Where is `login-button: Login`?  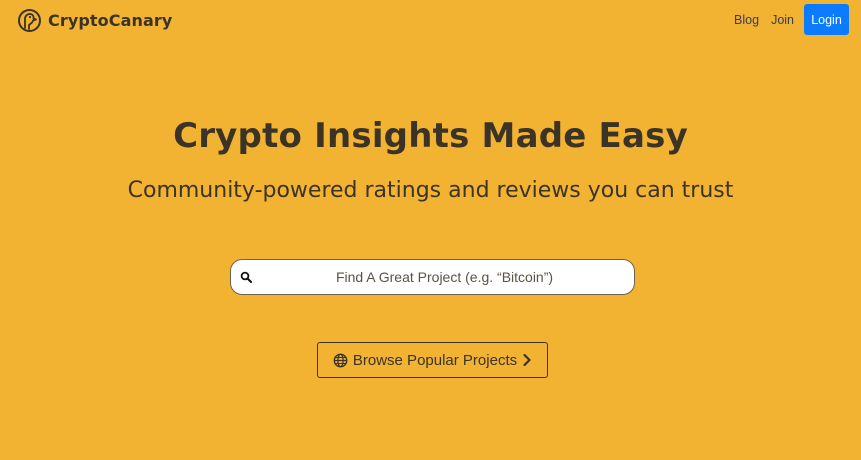 login-button: Login is located at coordinates (826, 19).